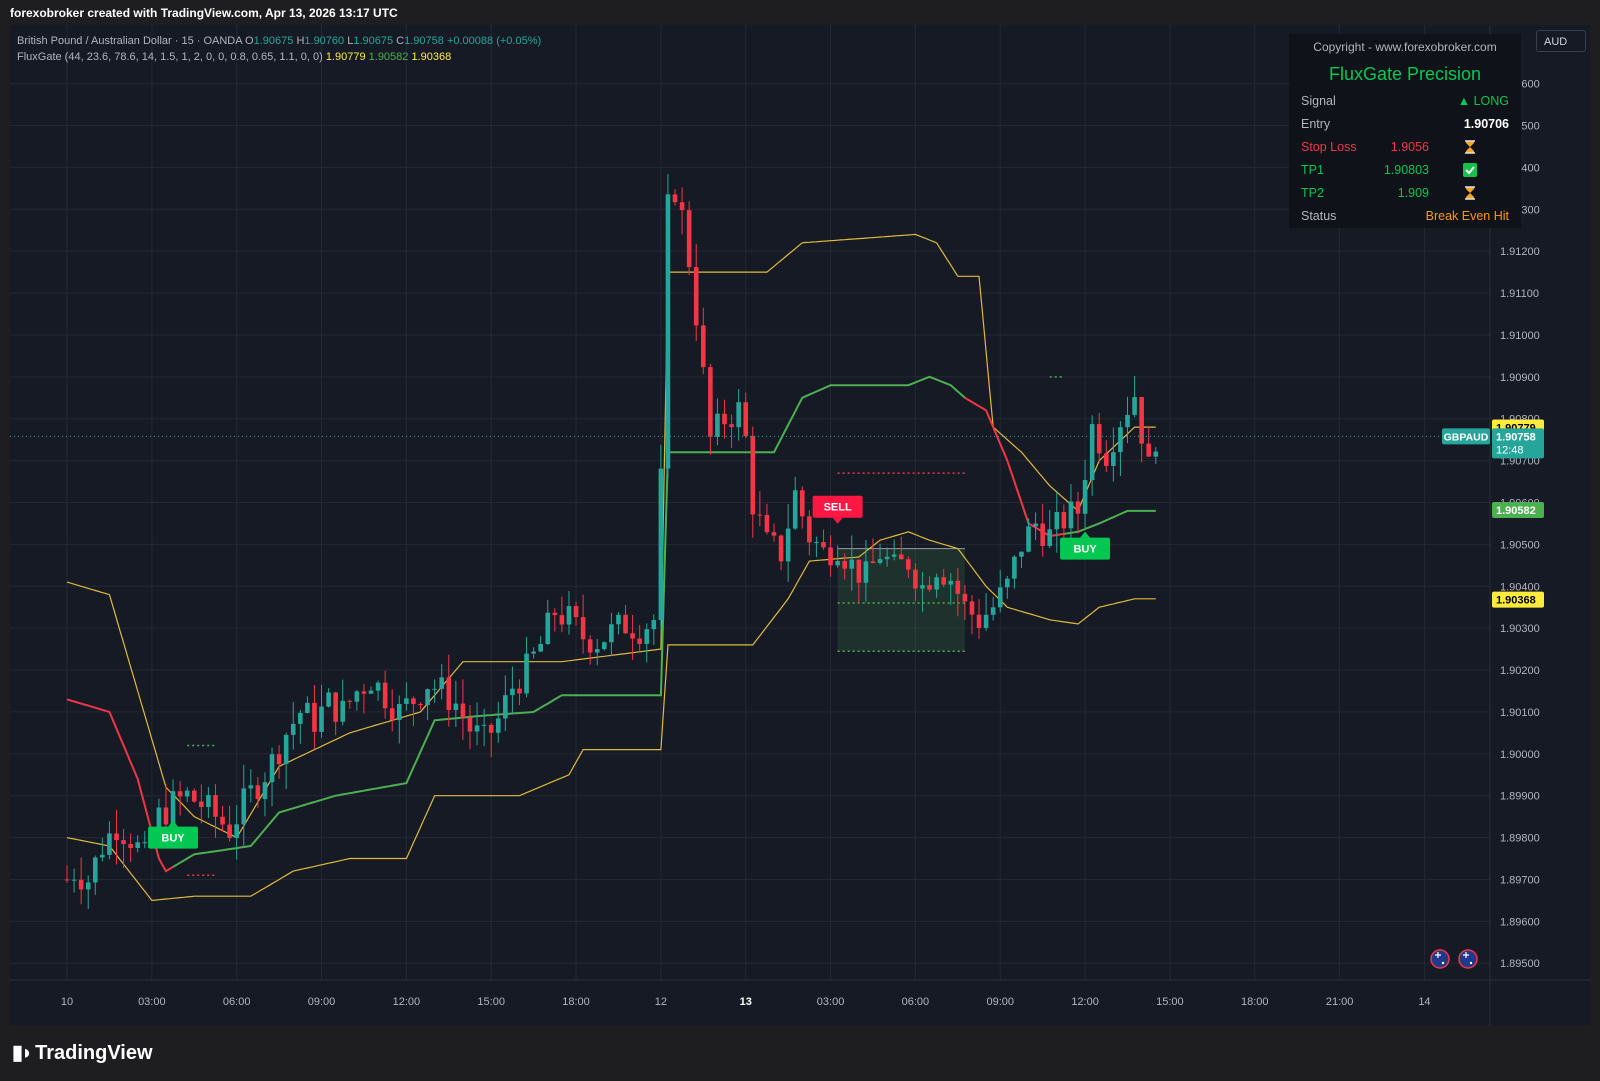 The image size is (1600, 1081). I want to click on sell-signal-label: SELL, so click(837, 509).